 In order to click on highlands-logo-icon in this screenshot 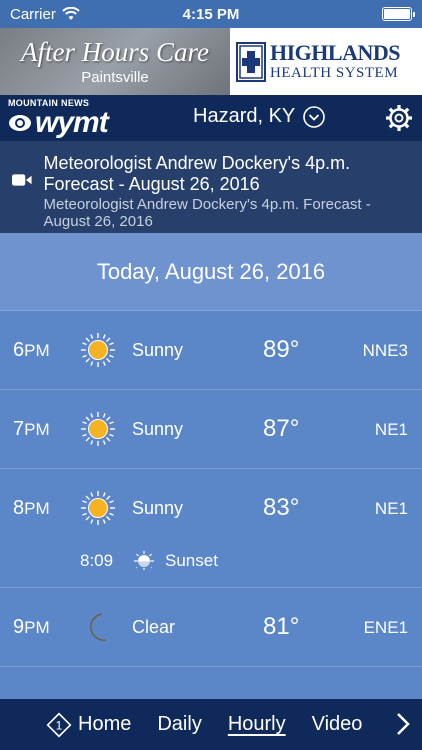, I will do `click(251, 61)`.